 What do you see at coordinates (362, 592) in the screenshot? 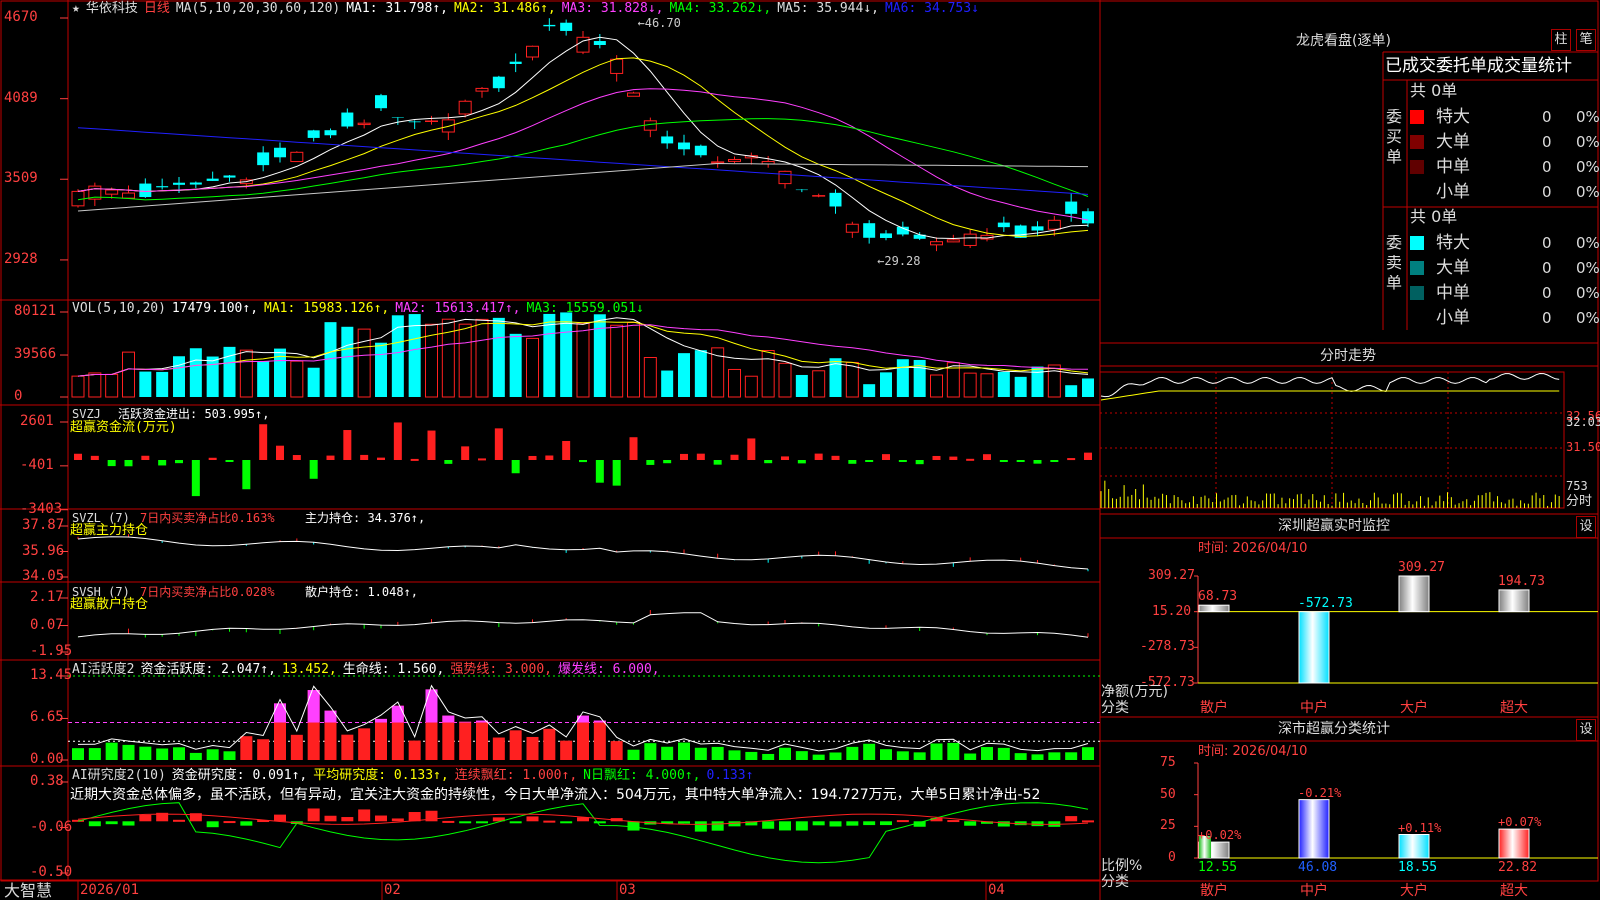
I see `svsh-value: 散户持仓: 1.048↑,` at bounding box center [362, 592].